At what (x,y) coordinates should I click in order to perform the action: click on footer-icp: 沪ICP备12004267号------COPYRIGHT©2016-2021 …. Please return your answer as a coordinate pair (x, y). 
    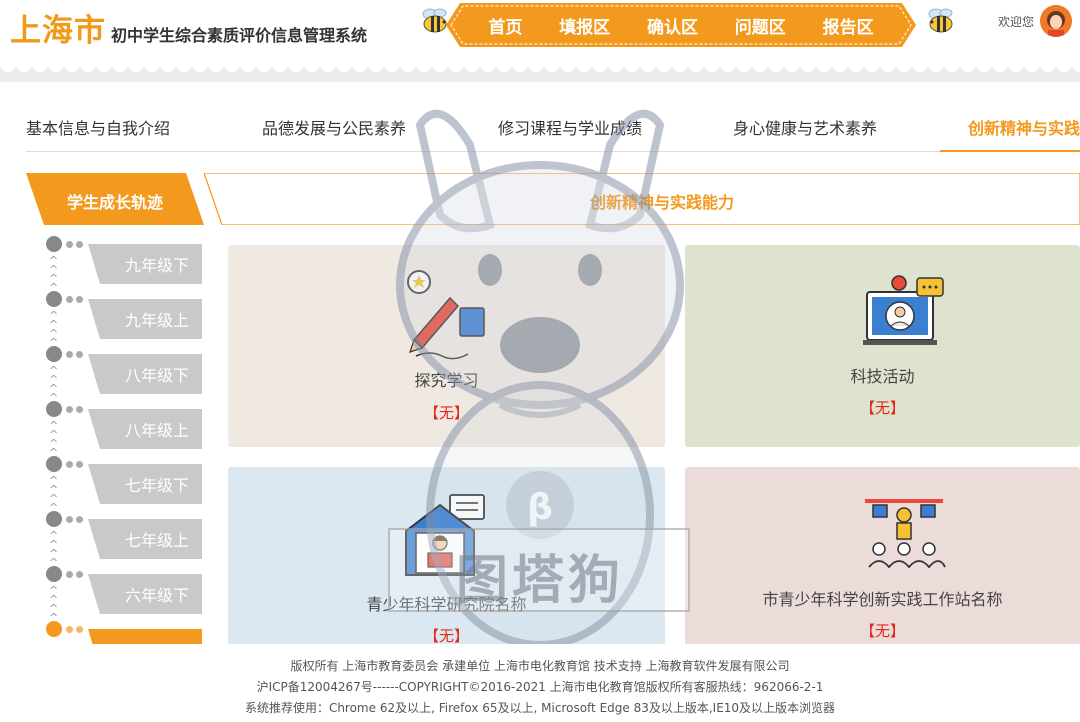
    Looking at the image, I should click on (540, 687).